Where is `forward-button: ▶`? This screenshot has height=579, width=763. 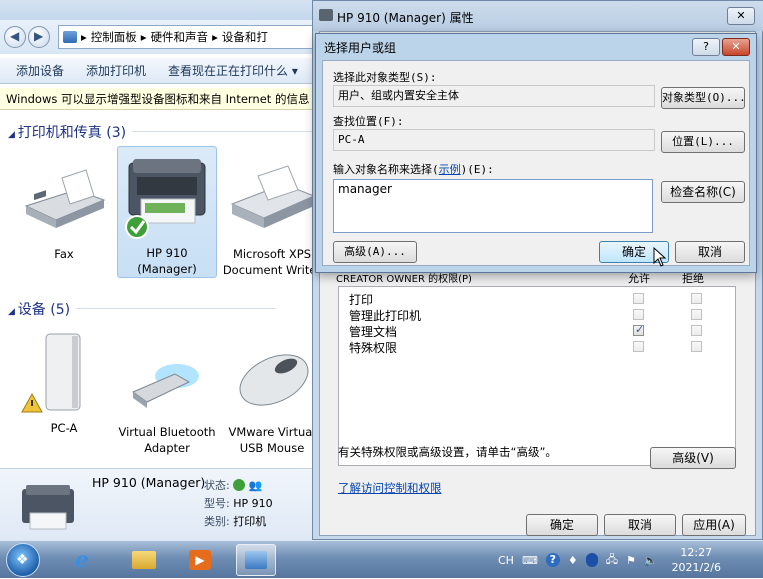
forward-button: ▶ is located at coordinates (39, 37).